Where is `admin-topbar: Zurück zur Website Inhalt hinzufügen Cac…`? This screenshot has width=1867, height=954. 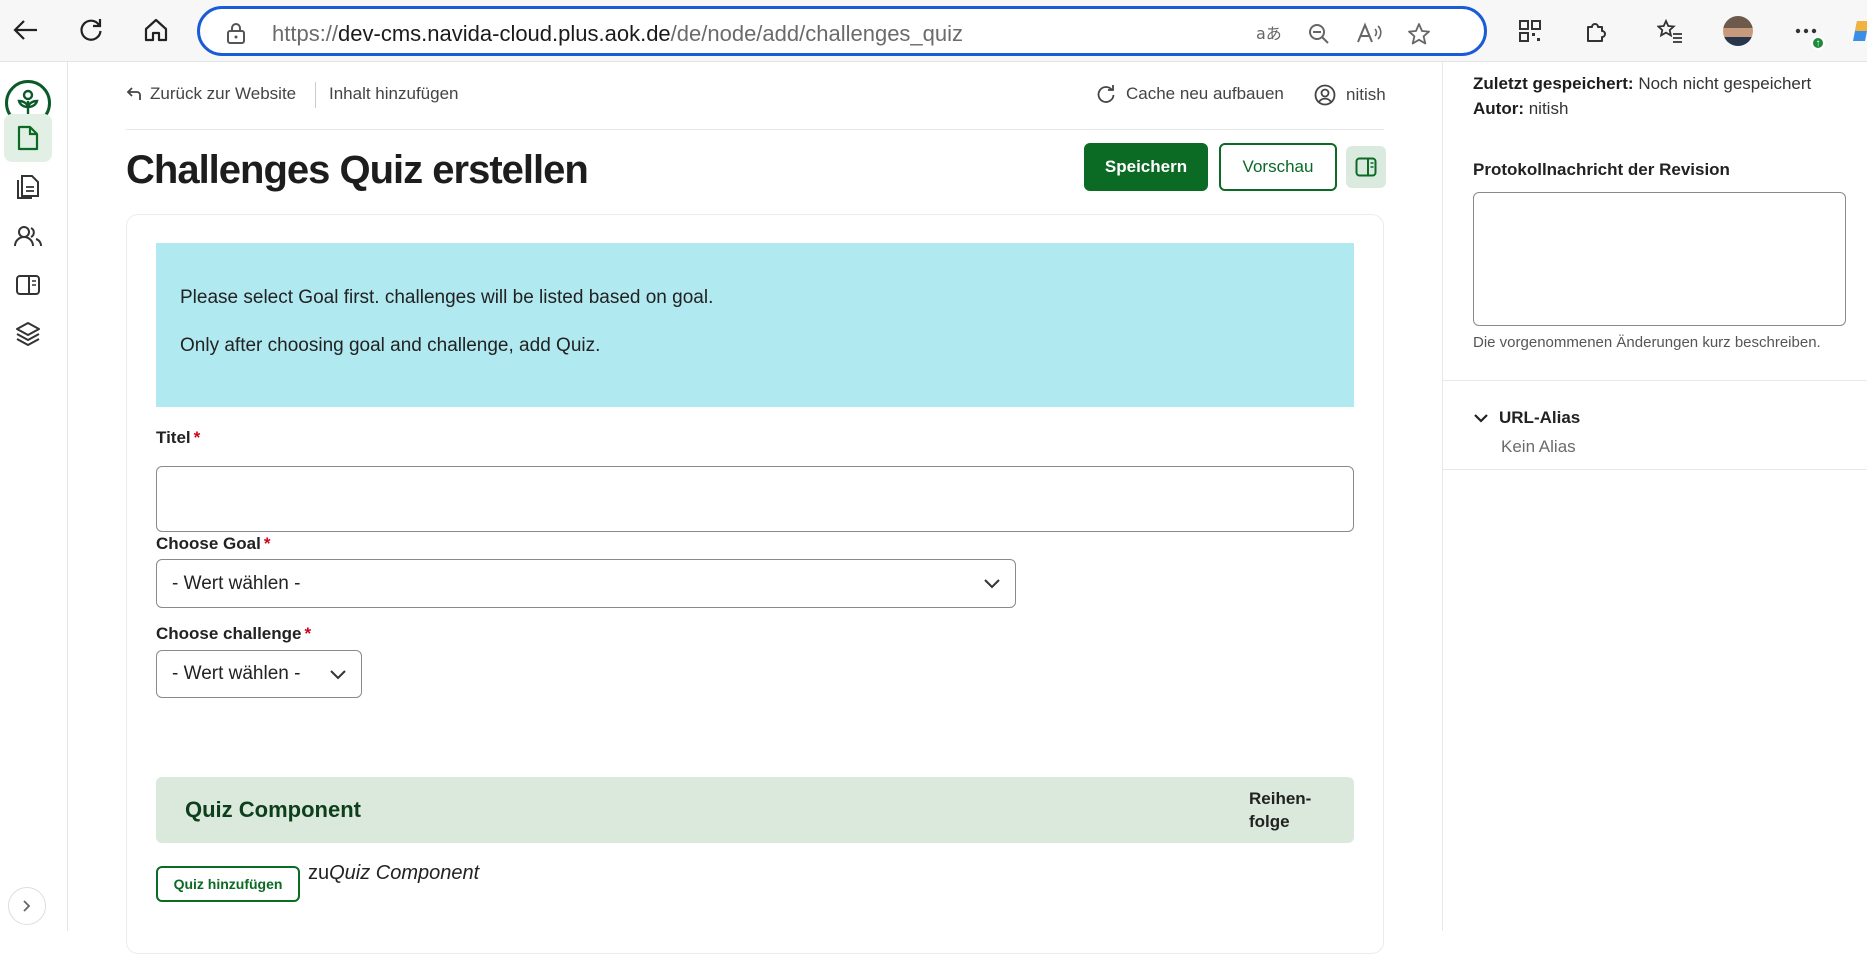
admin-topbar: Zurück zur Website Inhalt hinzufügen Cac… is located at coordinates (756, 96).